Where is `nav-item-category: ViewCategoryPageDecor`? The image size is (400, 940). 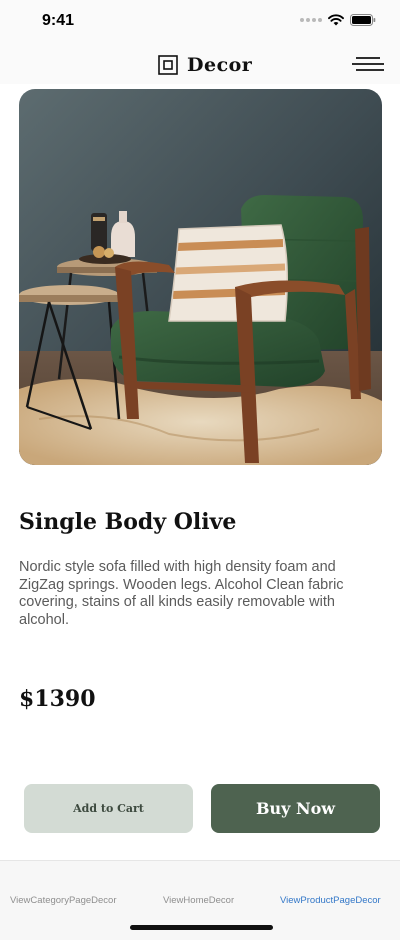
nav-item-category: ViewCategoryPageDecor is located at coordinates (63, 900).